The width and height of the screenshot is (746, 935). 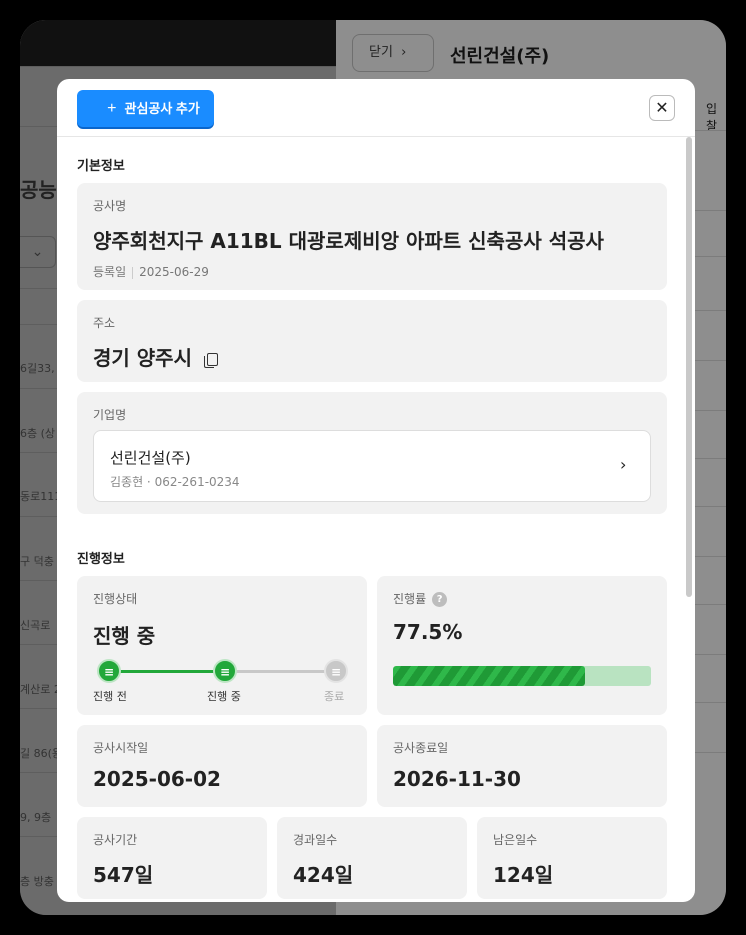 What do you see at coordinates (110, 272) in the screenshot?
I see `registered-label: 등록일` at bounding box center [110, 272].